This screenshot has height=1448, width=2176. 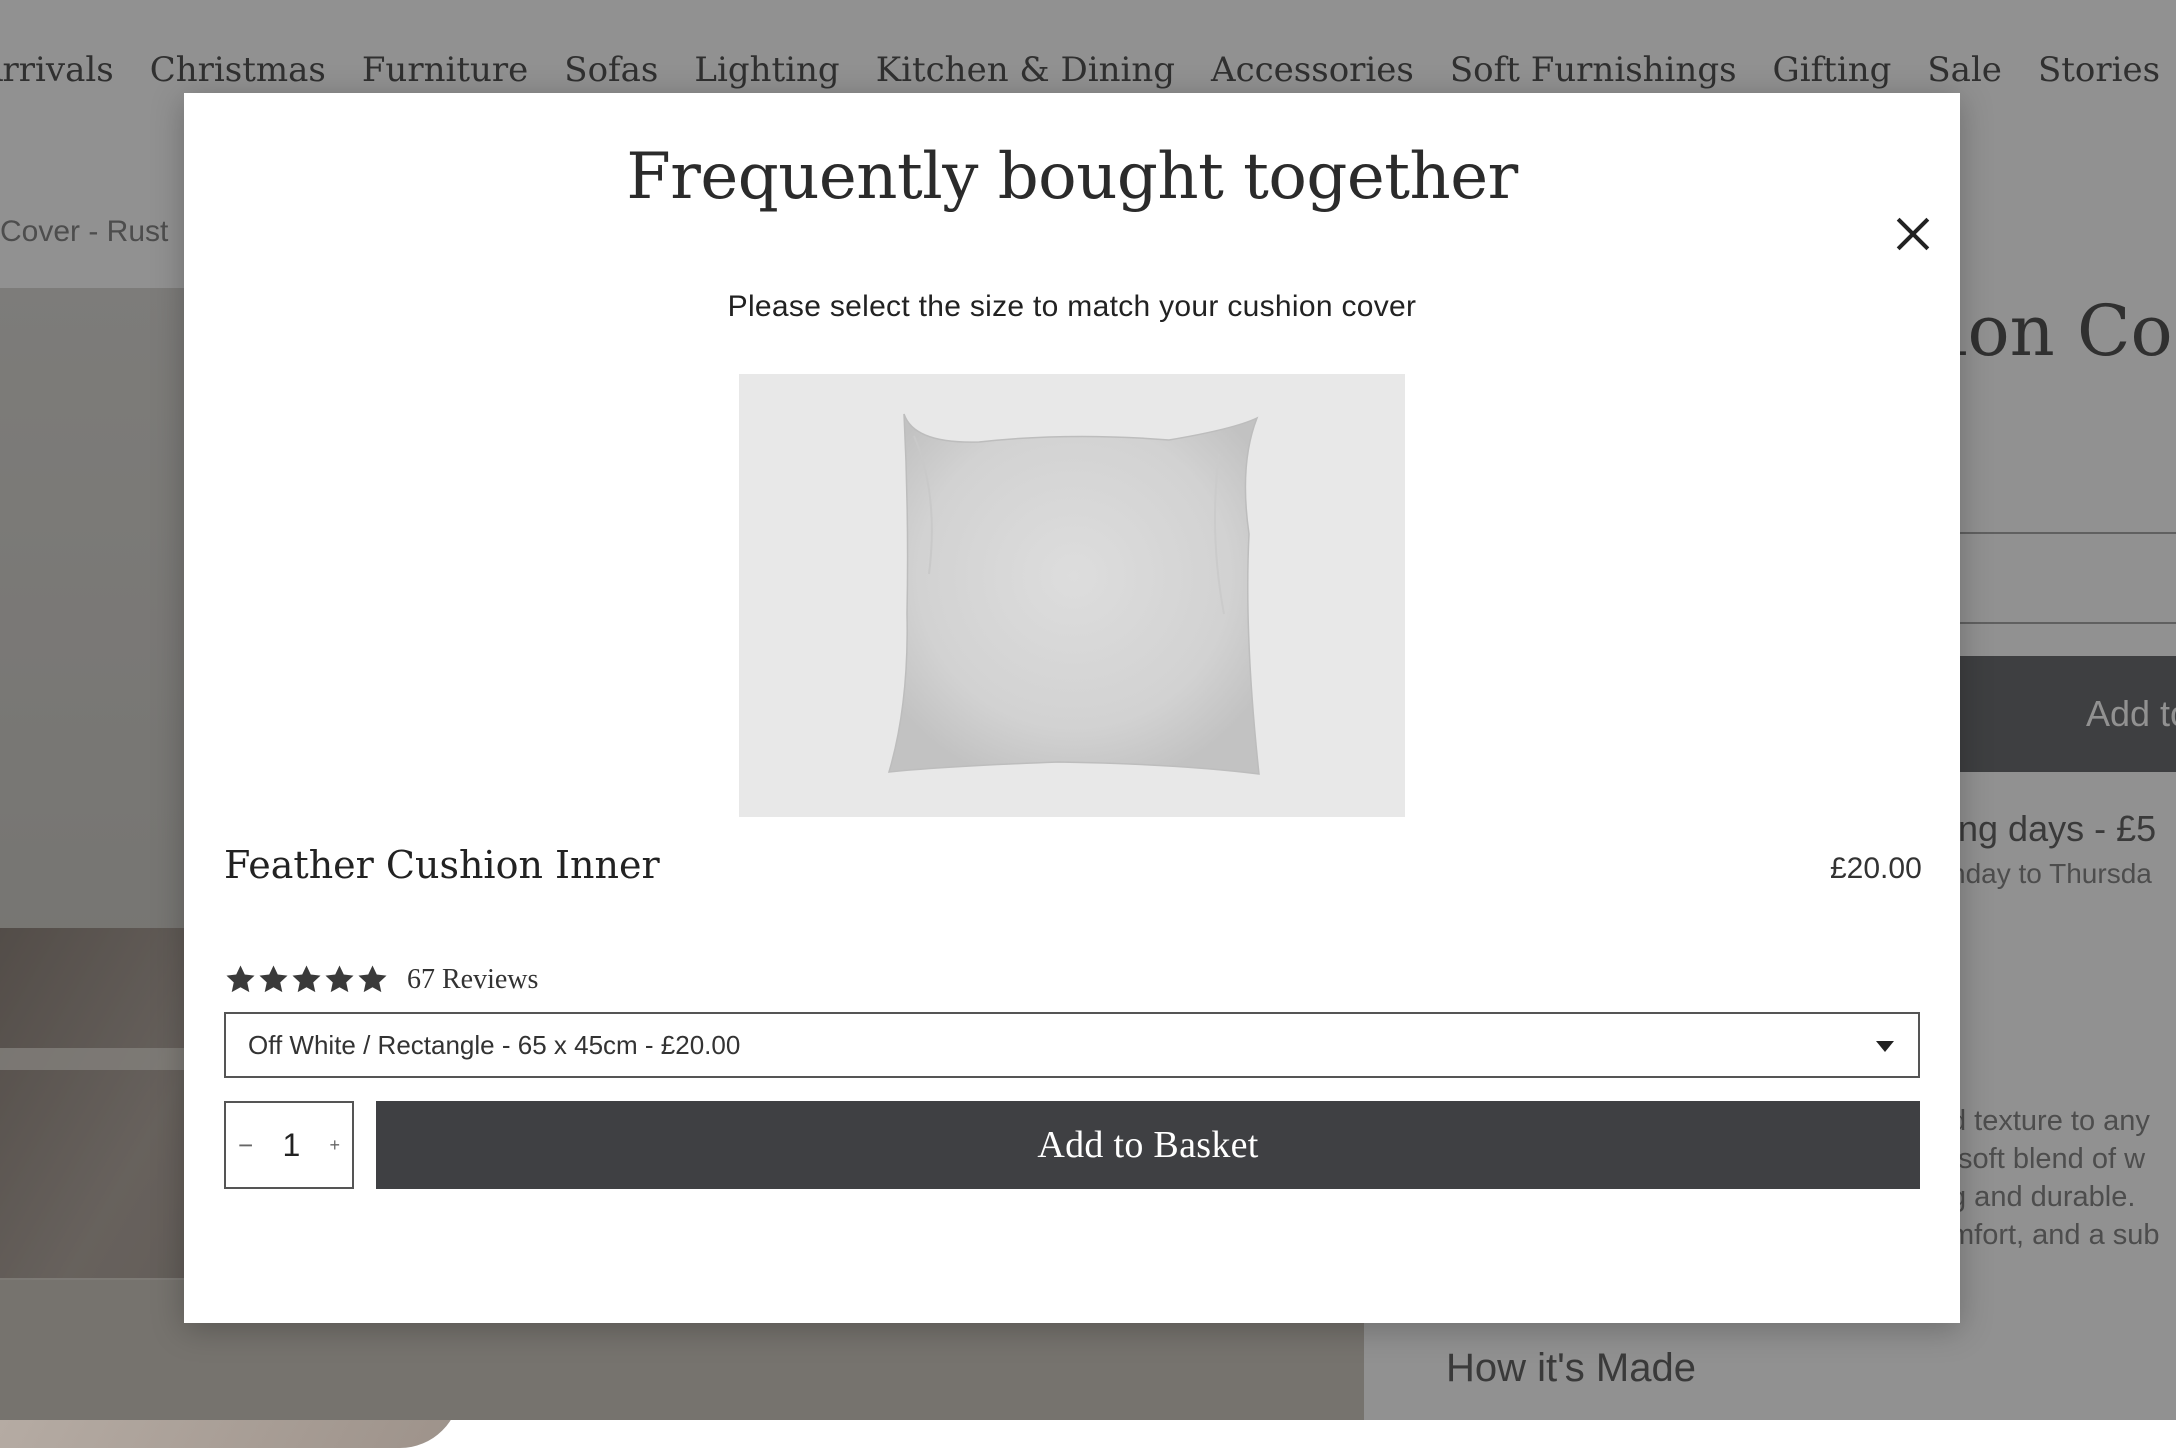 I want to click on chevron-down-icon, so click(x=1885, y=1046).